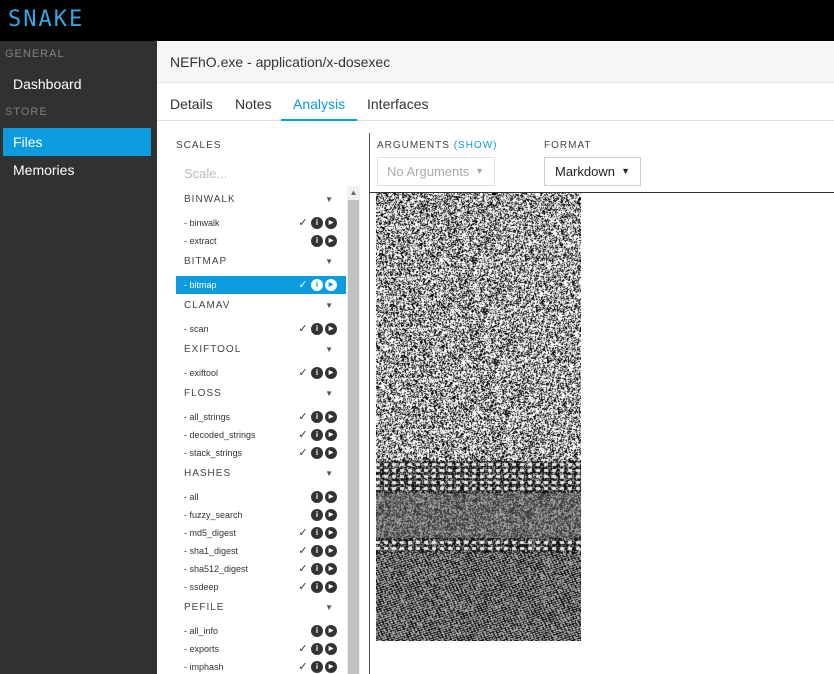 The height and width of the screenshot is (674, 834). I want to click on scale-item: - imphash ✓ i ▶, so click(261, 666).